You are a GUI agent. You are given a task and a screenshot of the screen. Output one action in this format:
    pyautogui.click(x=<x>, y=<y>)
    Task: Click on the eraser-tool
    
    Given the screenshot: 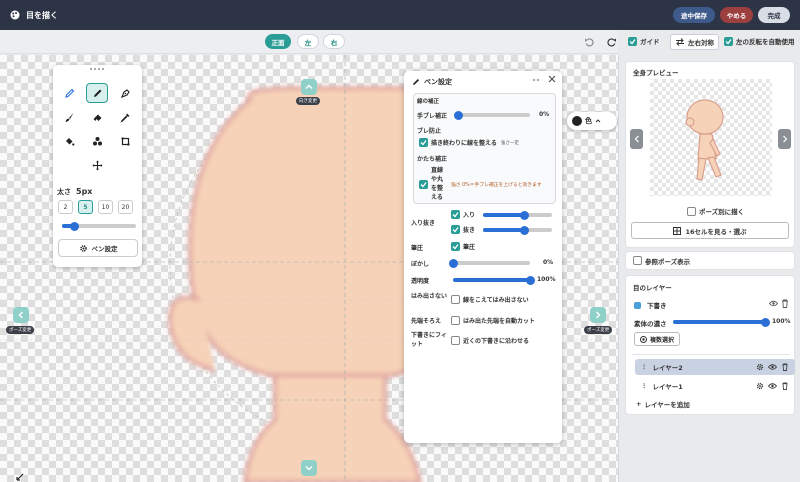 What is the action you would take?
    pyautogui.click(x=97, y=117)
    